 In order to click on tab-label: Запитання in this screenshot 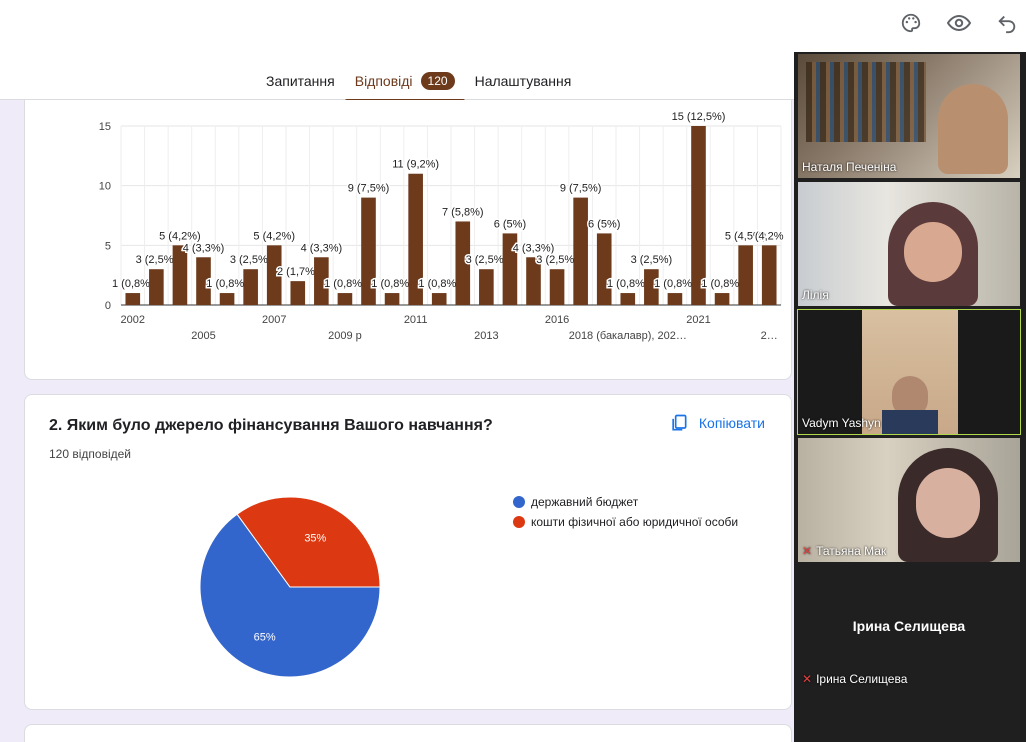, I will do `click(300, 81)`.